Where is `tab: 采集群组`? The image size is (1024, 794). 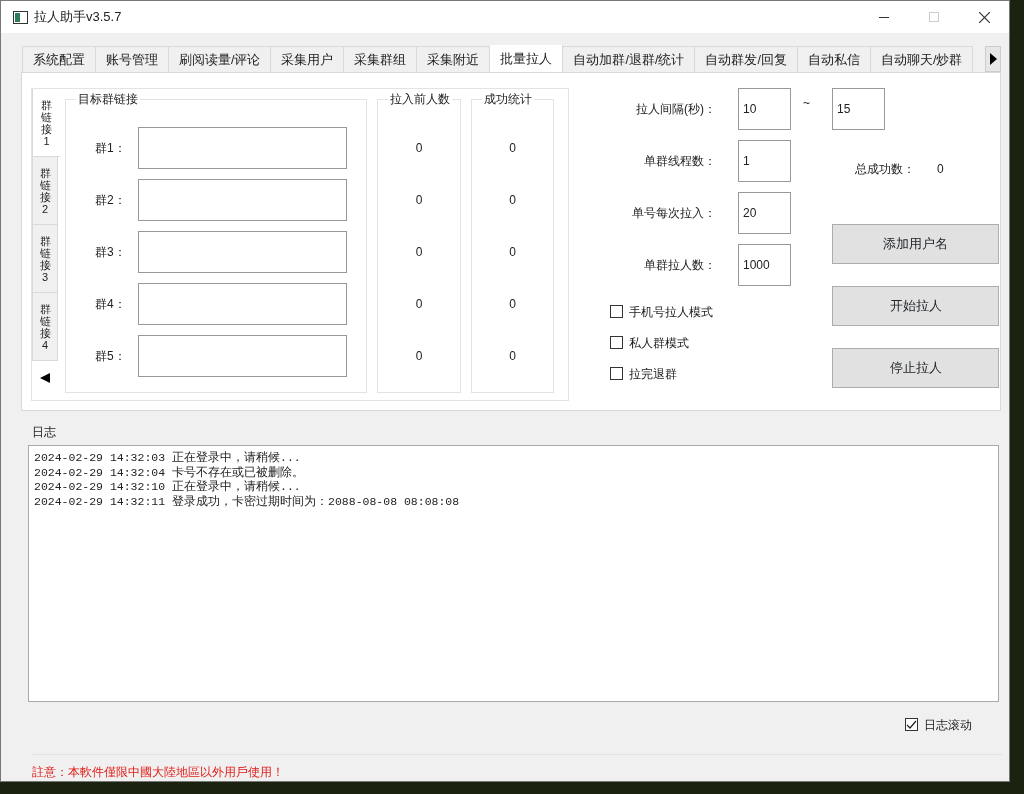 tab: 采集群组 is located at coordinates (381, 59).